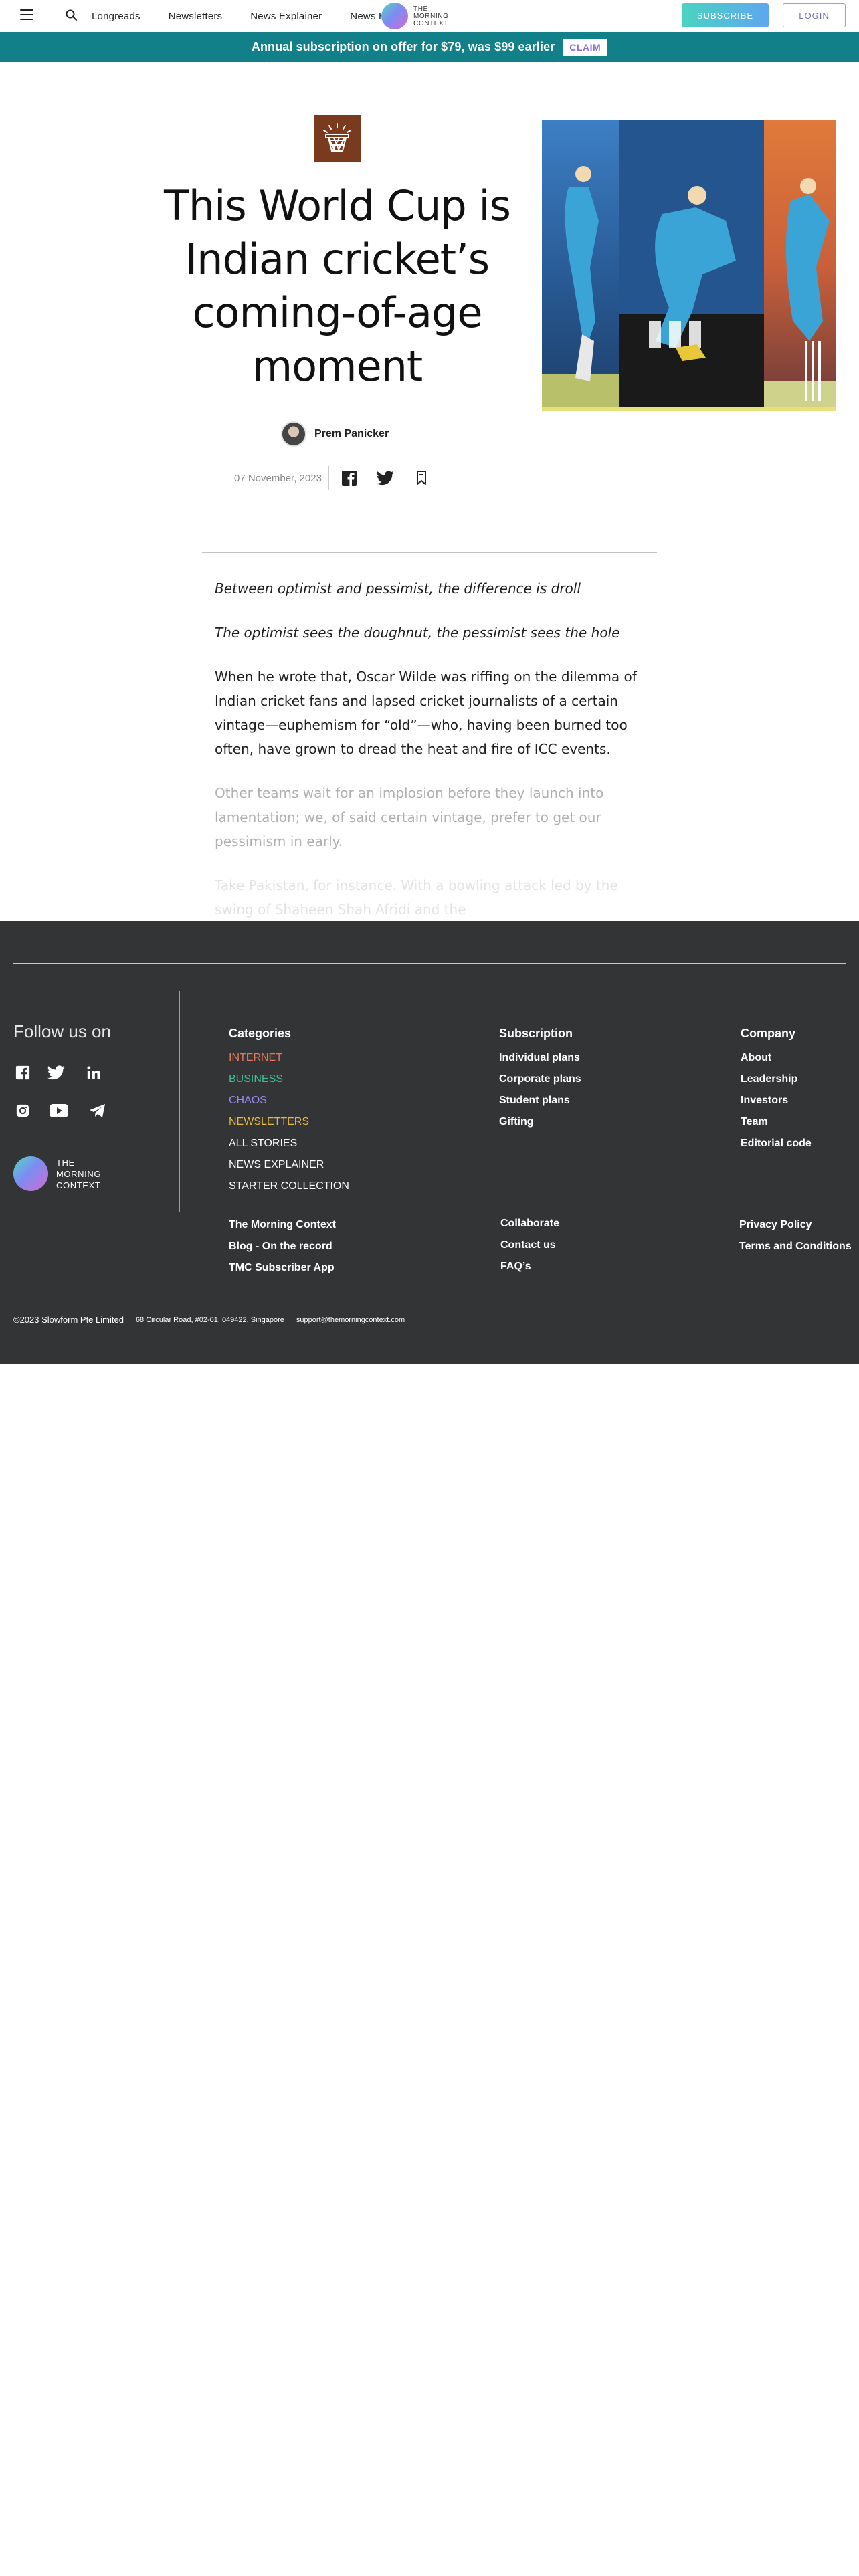  Describe the element at coordinates (540, 1058) in the screenshot. I see `footer-link-individual-plans: Individual plans` at that location.